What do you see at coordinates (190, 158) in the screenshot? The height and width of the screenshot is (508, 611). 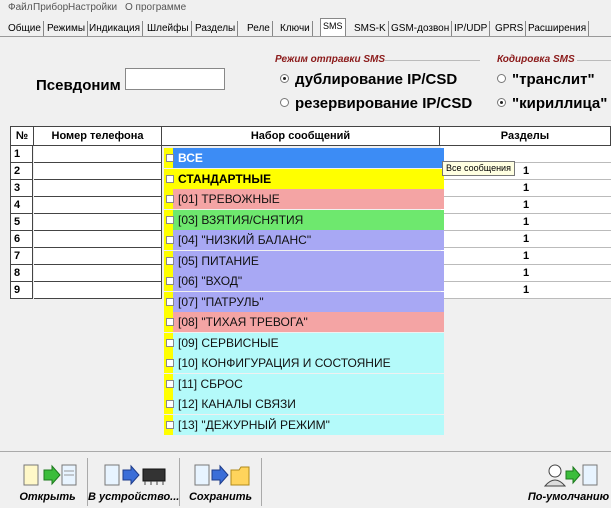 I see `message-set-label: ВСЕ` at bounding box center [190, 158].